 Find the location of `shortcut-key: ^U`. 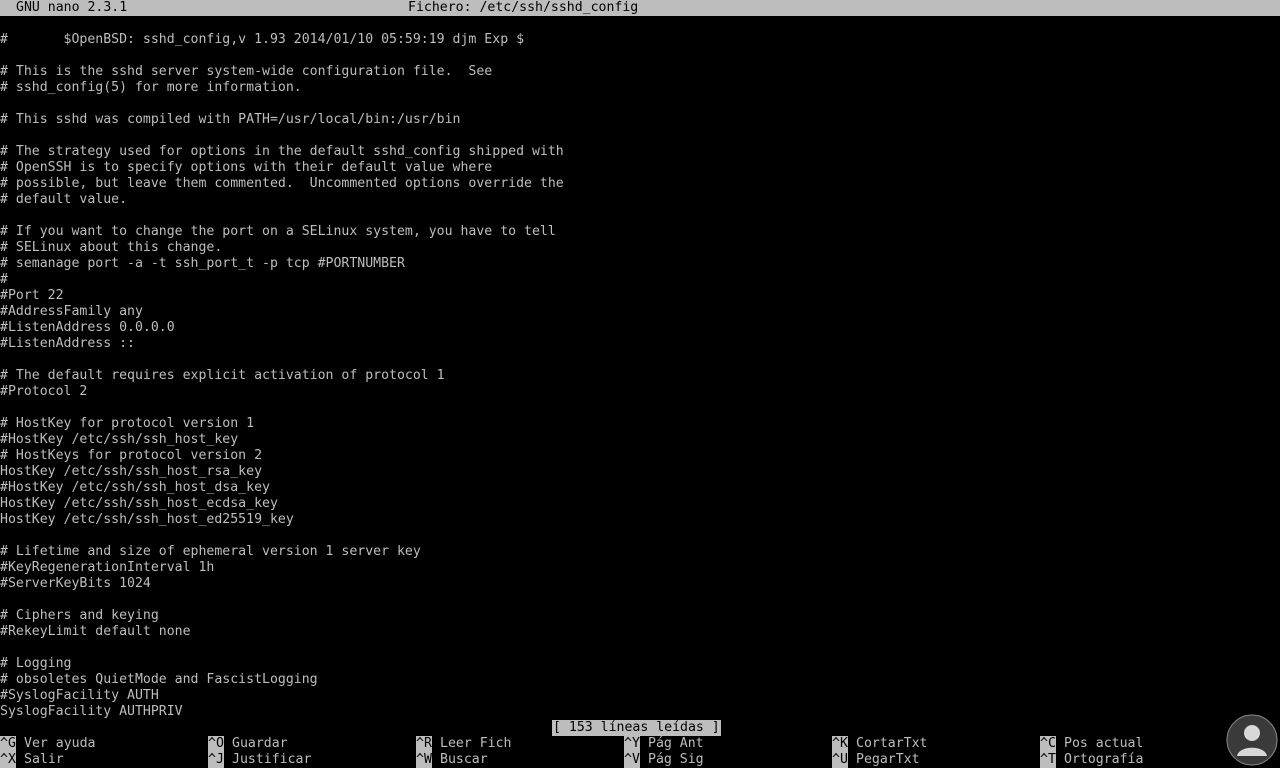

shortcut-key: ^U is located at coordinates (840, 760).